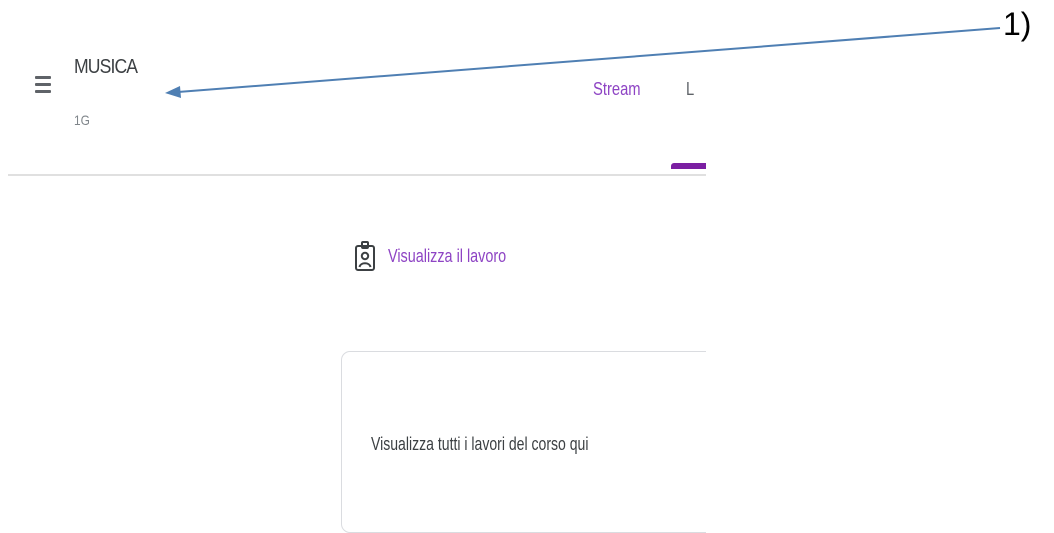 This screenshot has height=533, width=1054. What do you see at coordinates (357, 175) in the screenshot?
I see `header-divider` at bounding box center [357, 175].